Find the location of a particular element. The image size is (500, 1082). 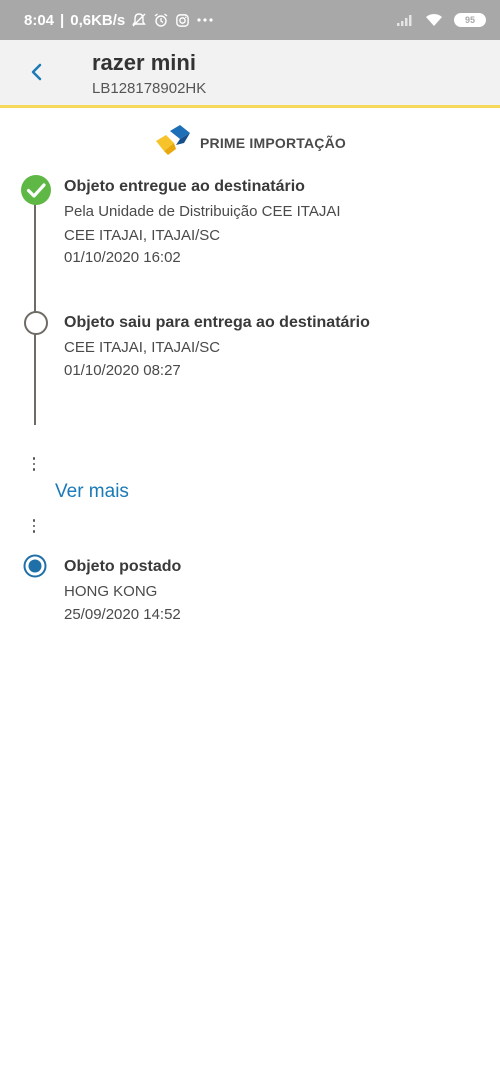

tracking-code: LB128178902HK is located at coordinates (149, 88).